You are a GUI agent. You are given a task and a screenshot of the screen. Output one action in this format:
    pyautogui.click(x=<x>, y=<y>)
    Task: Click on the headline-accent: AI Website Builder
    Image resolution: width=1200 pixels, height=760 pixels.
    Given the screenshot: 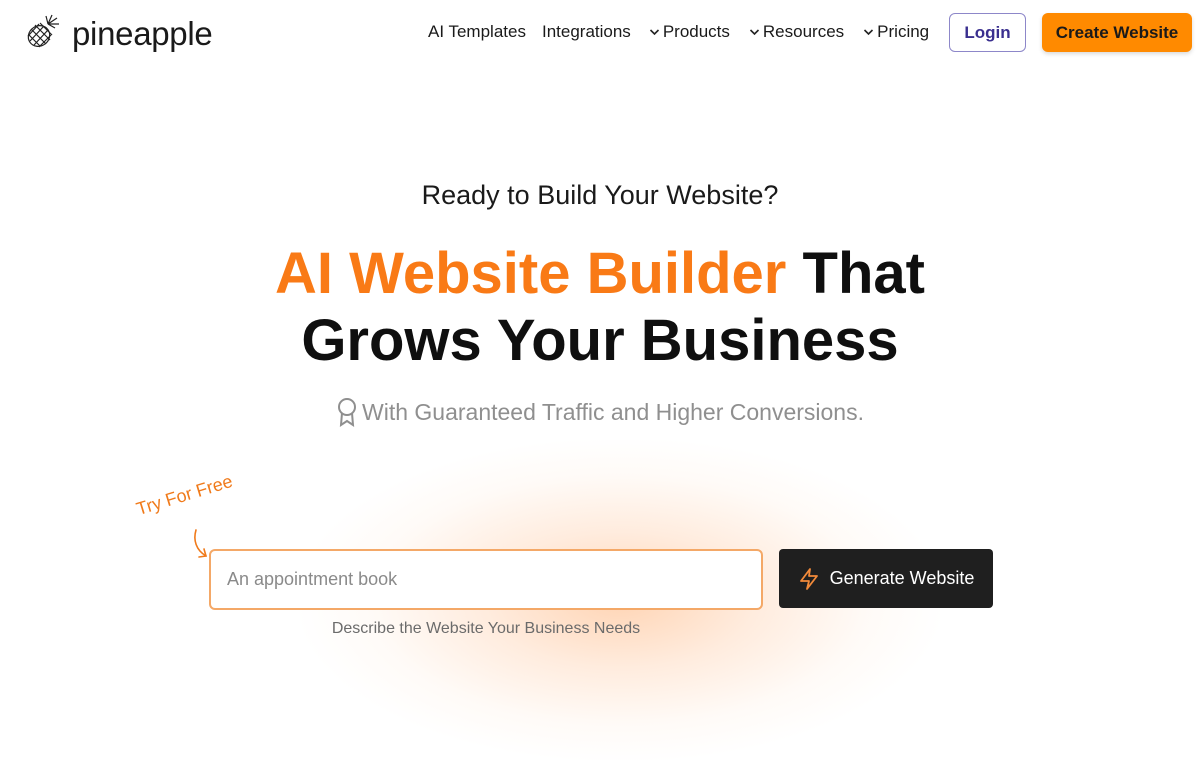 What is the action you would take?
    pyautogui.click(x=531, y=273)
    